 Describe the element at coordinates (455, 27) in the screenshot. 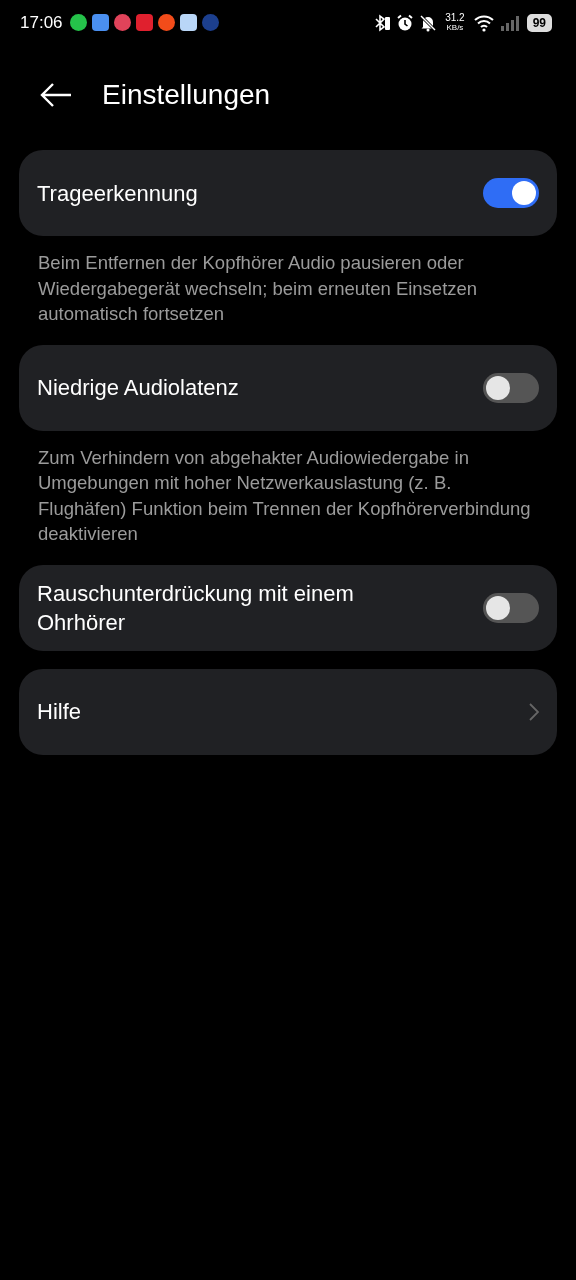

I see `speed-unit: KB/s` at that location.